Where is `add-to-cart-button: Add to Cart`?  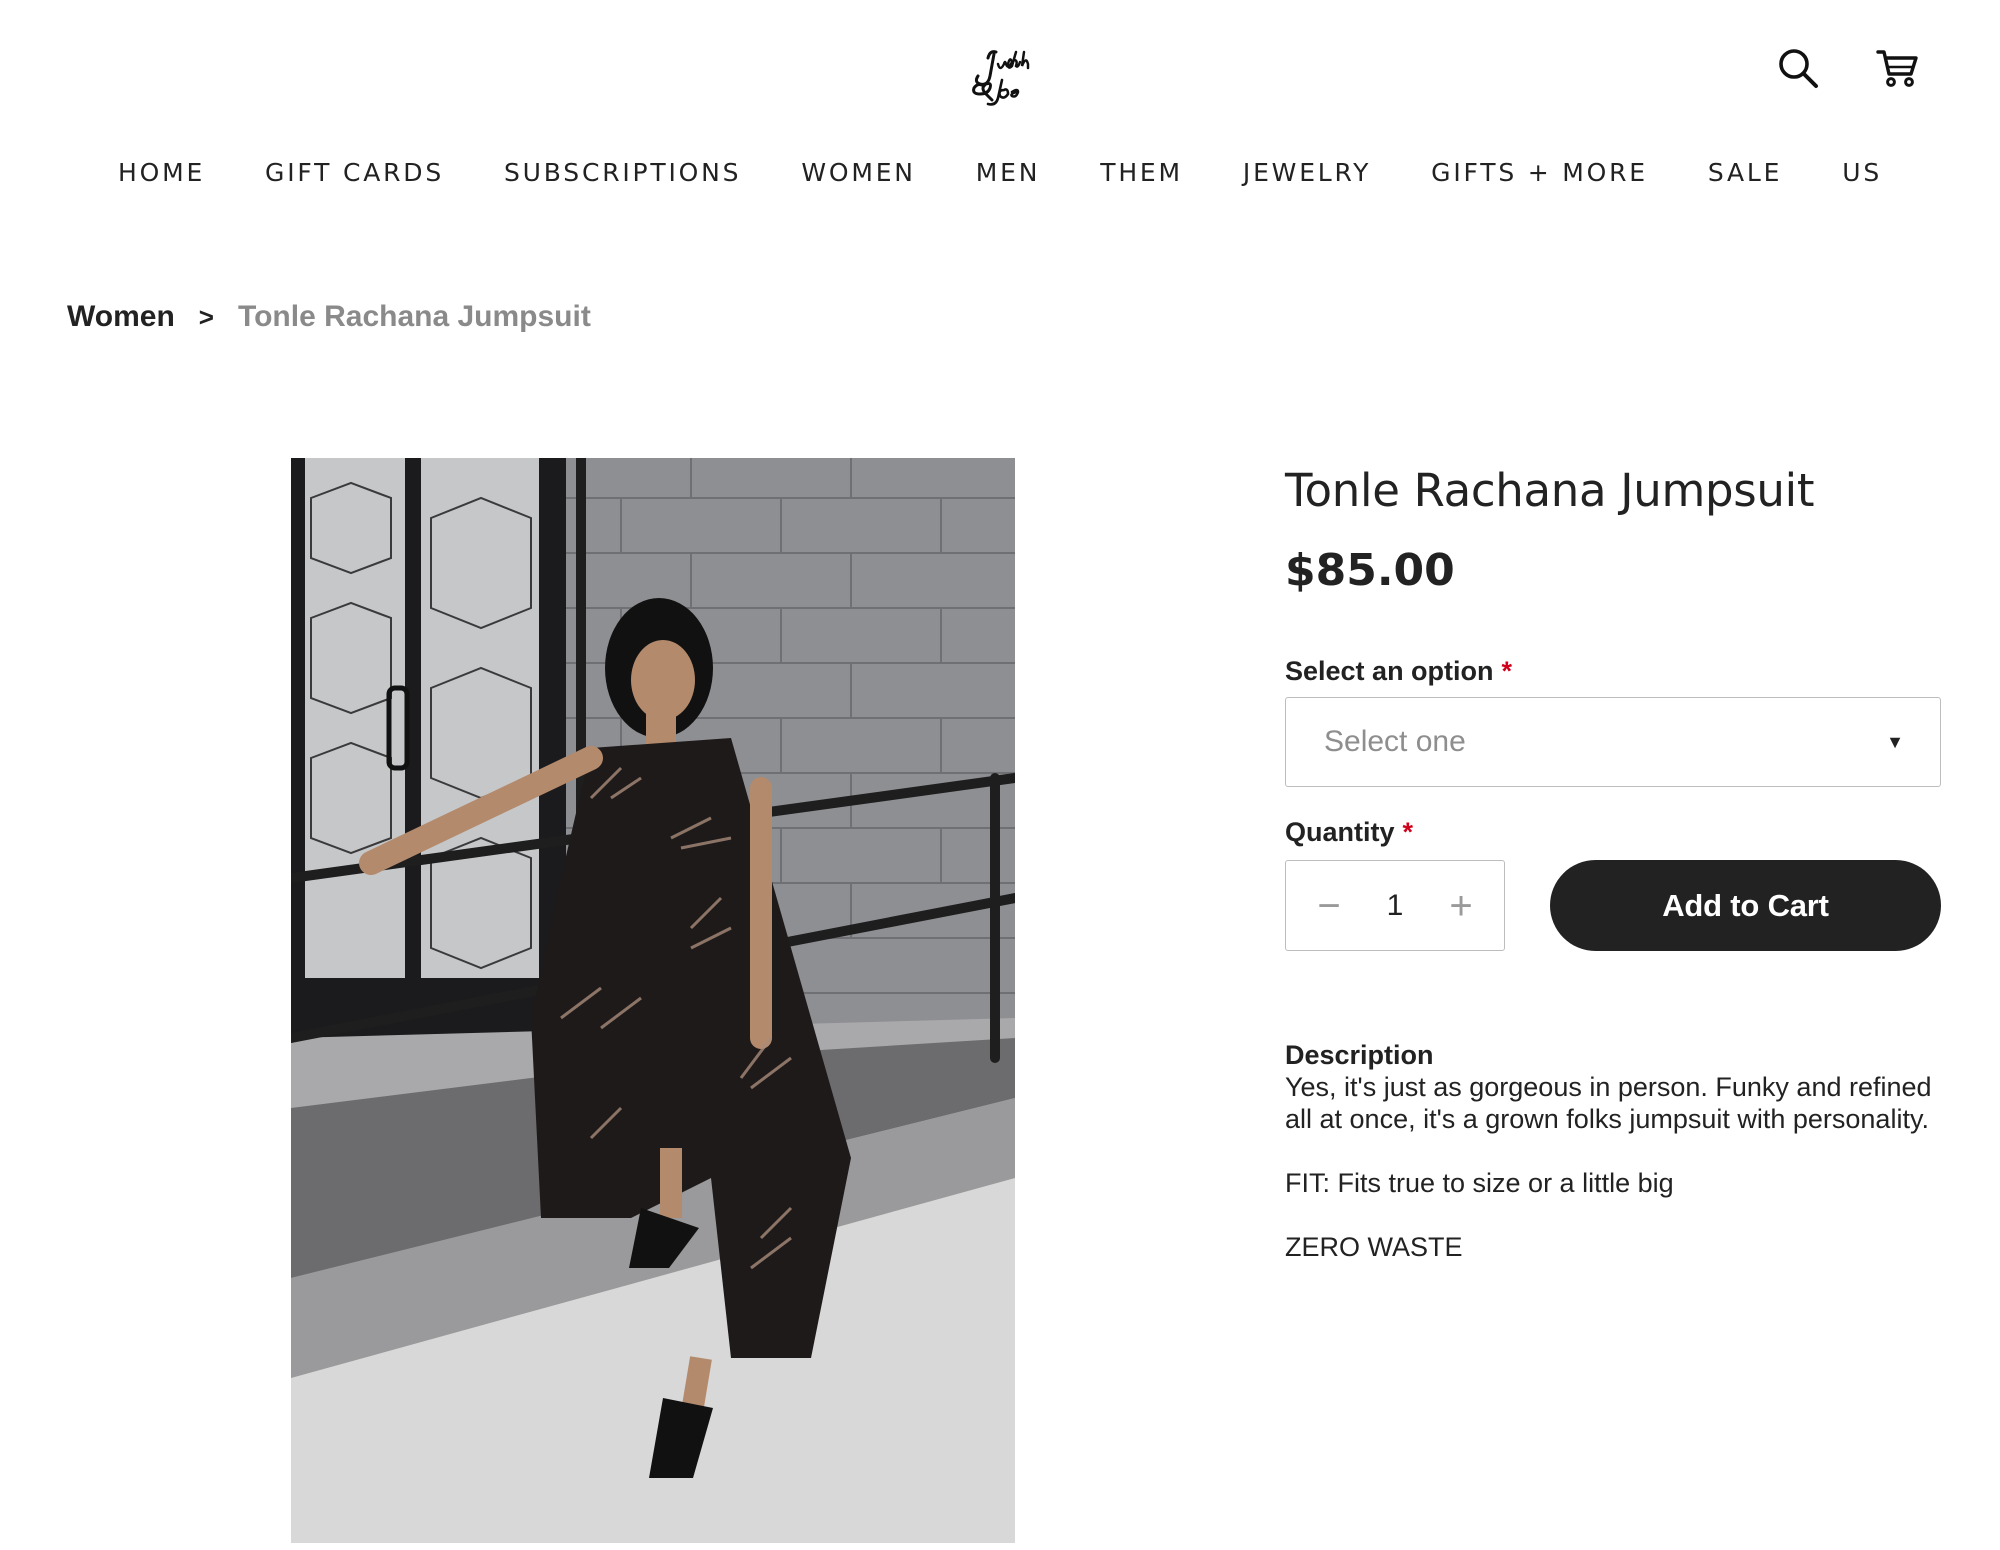
add-to-cart-button: Add to Cart is located at coordinates (1745, 905).